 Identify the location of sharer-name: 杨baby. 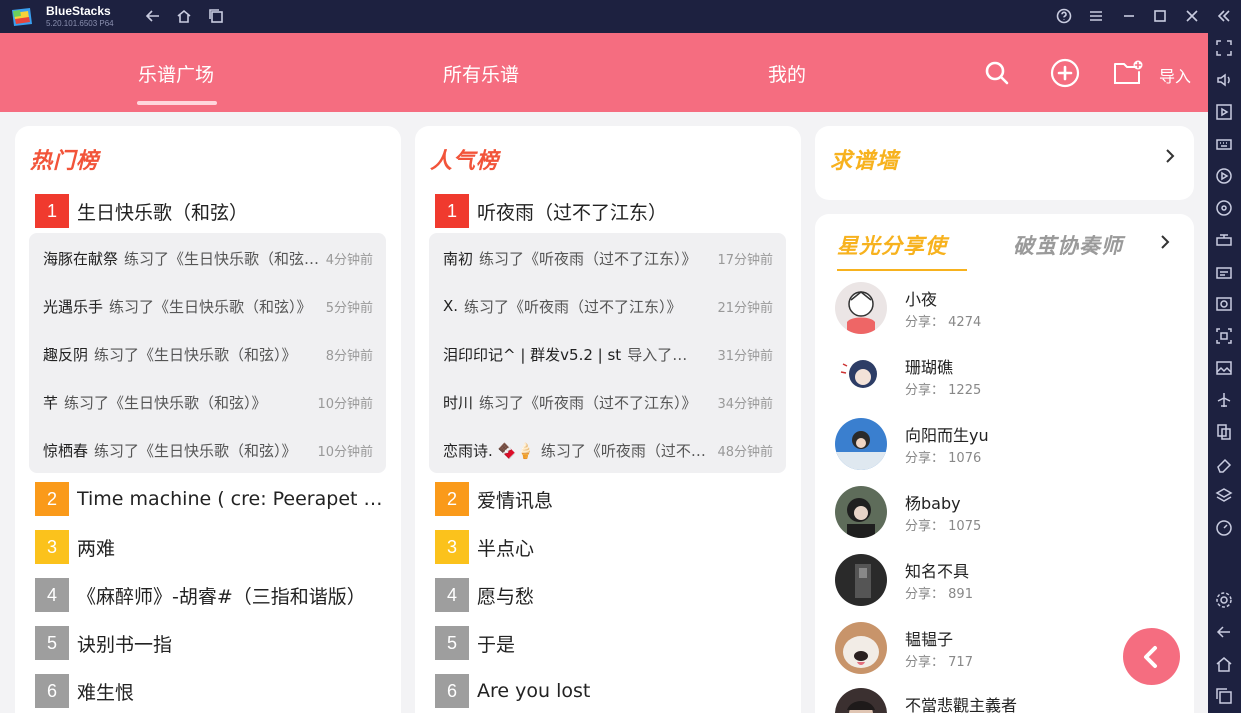
(933, 503).